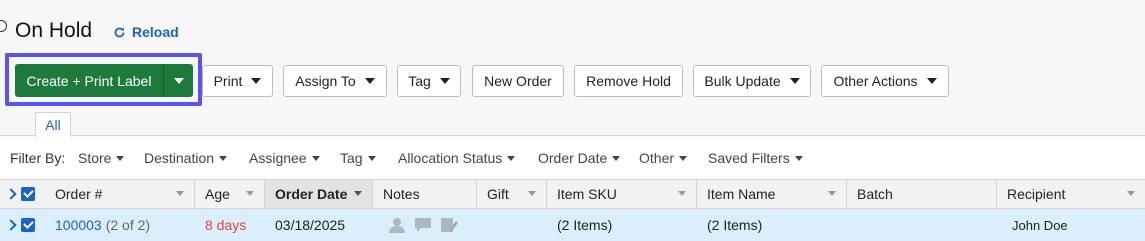 The image size is (1145, 241). What do you see at coordinates (512, 225) in the screenshot?
I see `cell-gift` at bounding box center [512, 225].